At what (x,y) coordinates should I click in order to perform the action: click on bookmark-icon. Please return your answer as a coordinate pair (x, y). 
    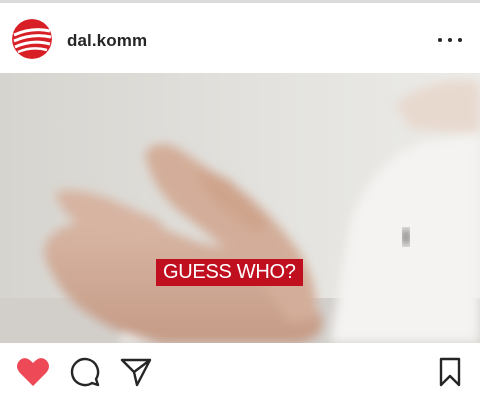
    Looking at the image, I should click on (450, 372).